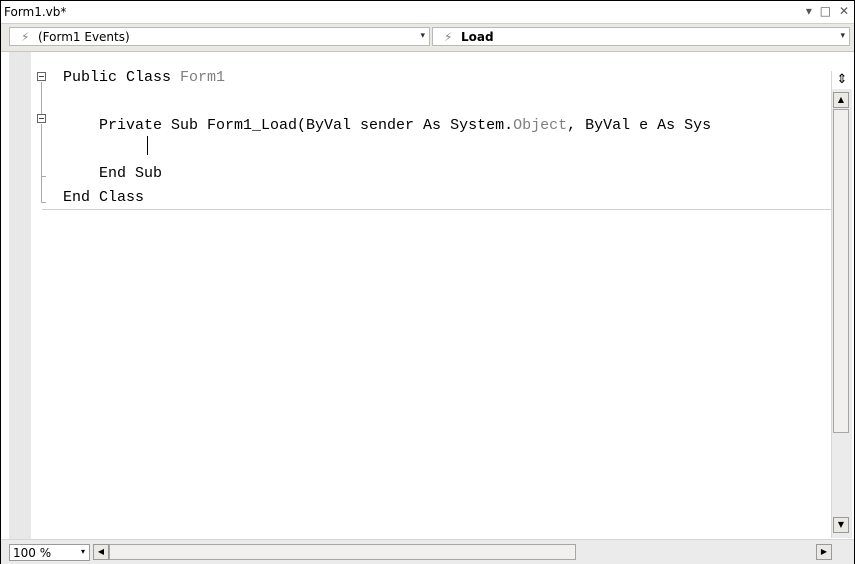 Image resolution: width=855 pixels, height=564 pixels. I want to click on window-position-dropdown-icon: ▾, so click(809, 11).